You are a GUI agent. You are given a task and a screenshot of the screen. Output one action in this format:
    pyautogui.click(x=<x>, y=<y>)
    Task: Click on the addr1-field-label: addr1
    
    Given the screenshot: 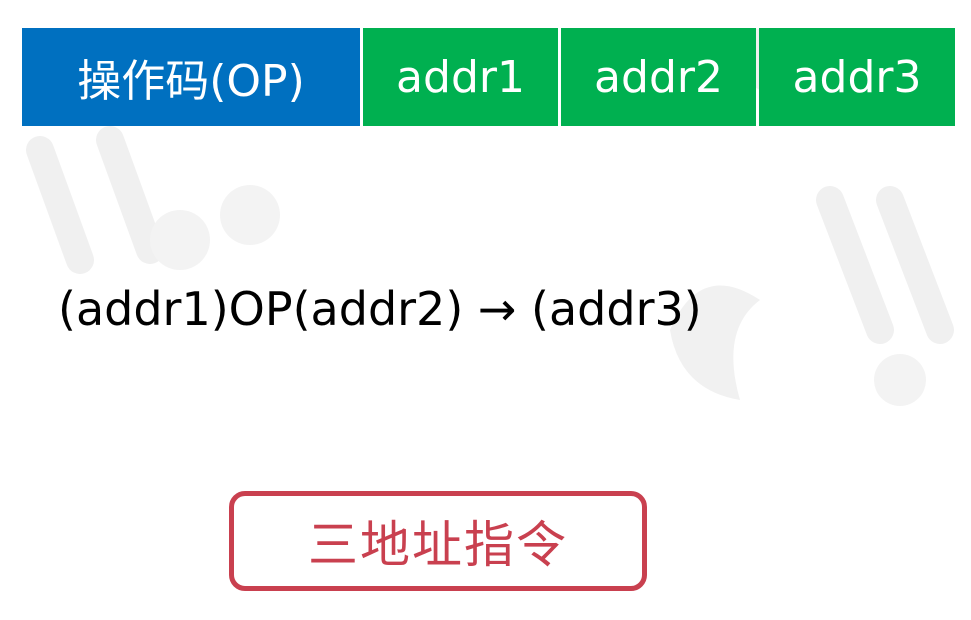 What is the action you would take?
    pyautogui.click(x=460, y=77)
    